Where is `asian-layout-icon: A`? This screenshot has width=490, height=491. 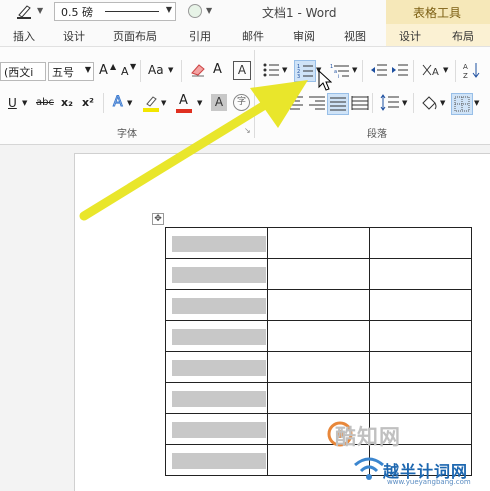 asian-layout-icon: A is located at coordinates (431, 70).